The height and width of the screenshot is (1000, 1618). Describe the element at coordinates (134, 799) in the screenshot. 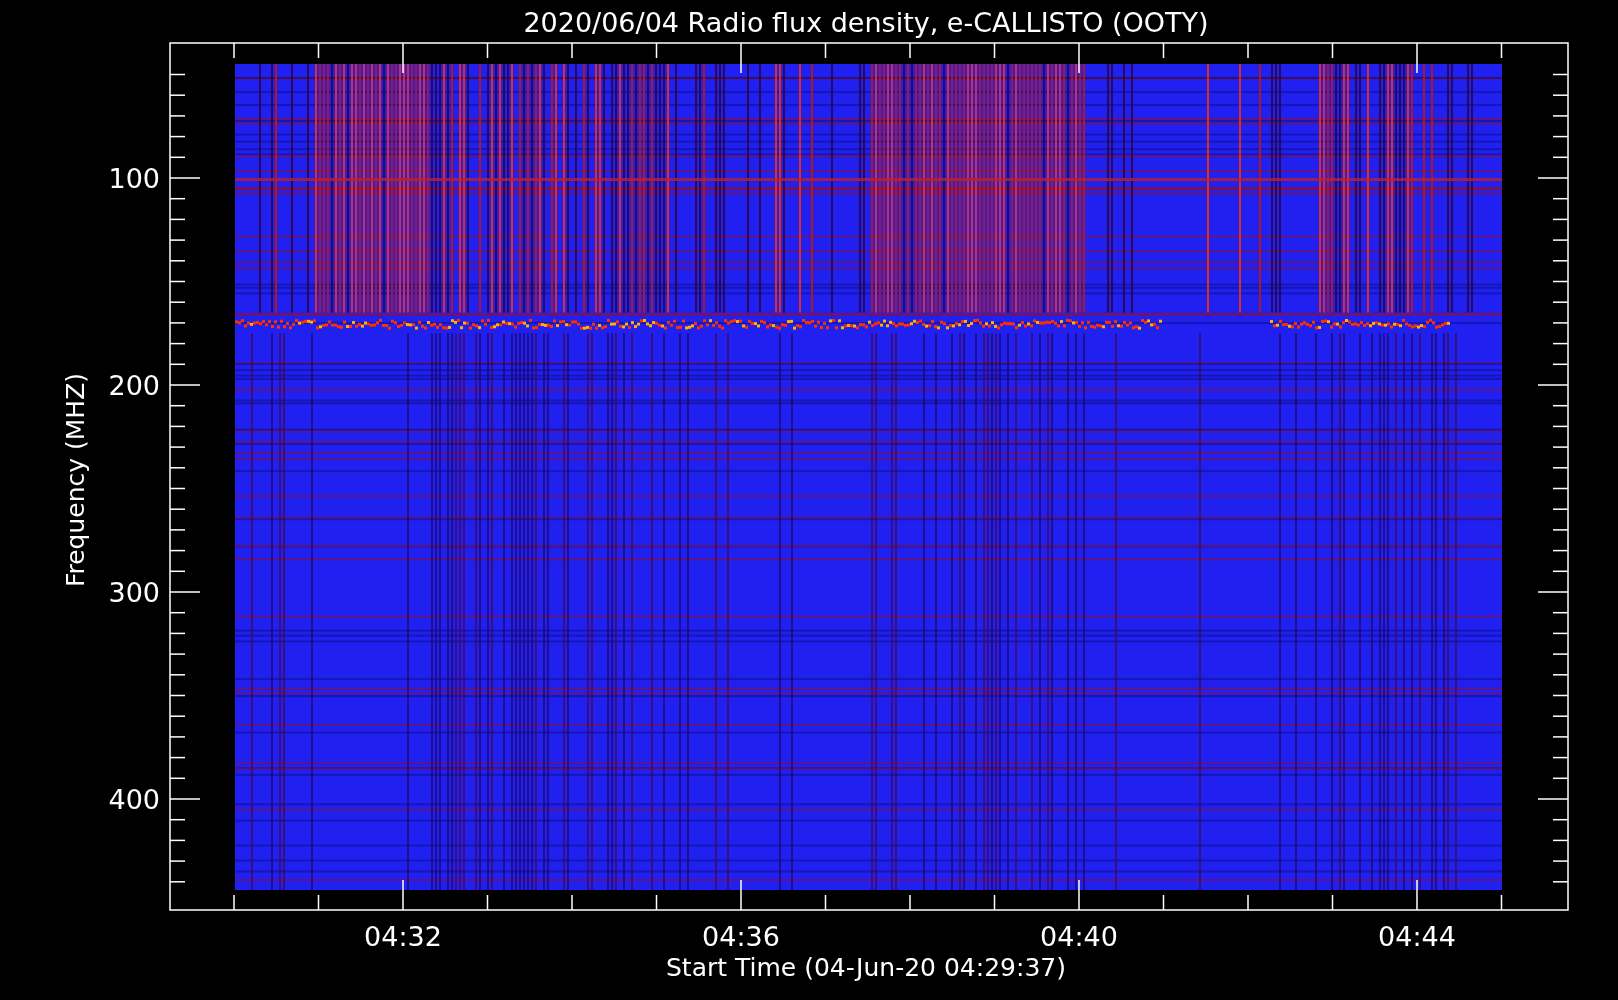

I see `y-tick-label: 400` at that location.